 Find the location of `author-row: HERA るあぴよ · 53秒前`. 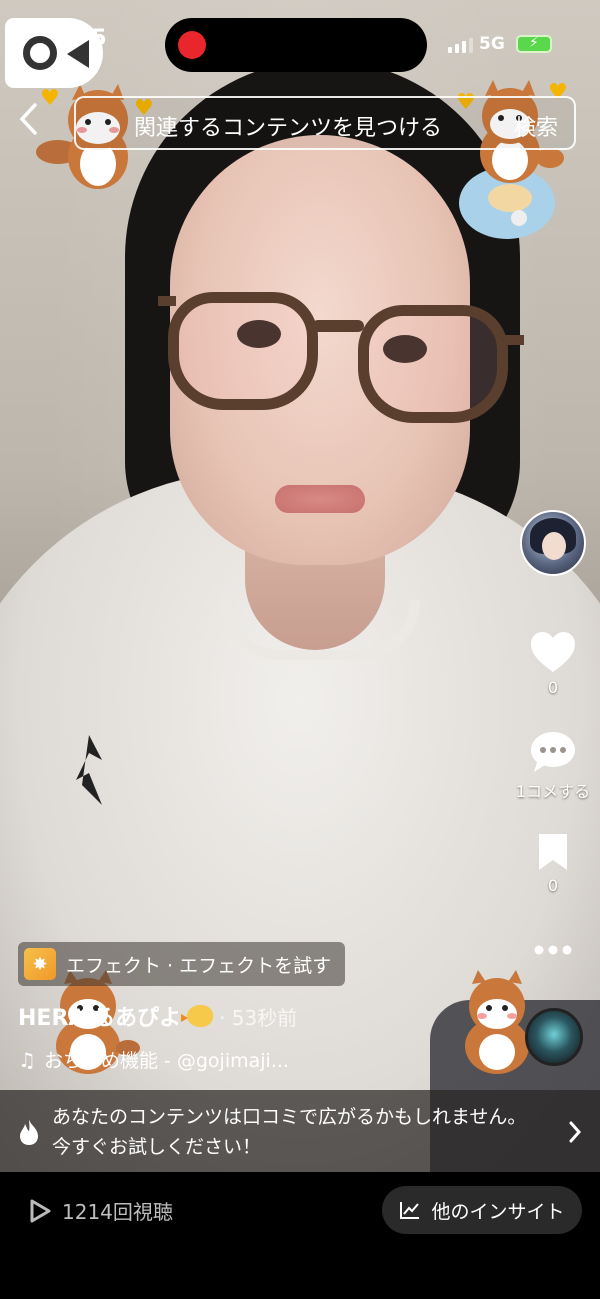

author-row: HERA るあぴよ · 53秒前 is located at coordinates (157, 1016).